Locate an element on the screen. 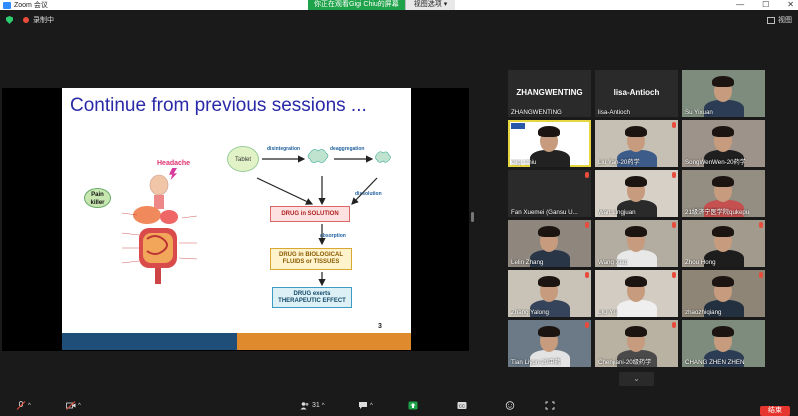 This screenshot has width=798, height=416. grid-view-icon is located at coordinates (771, 20).